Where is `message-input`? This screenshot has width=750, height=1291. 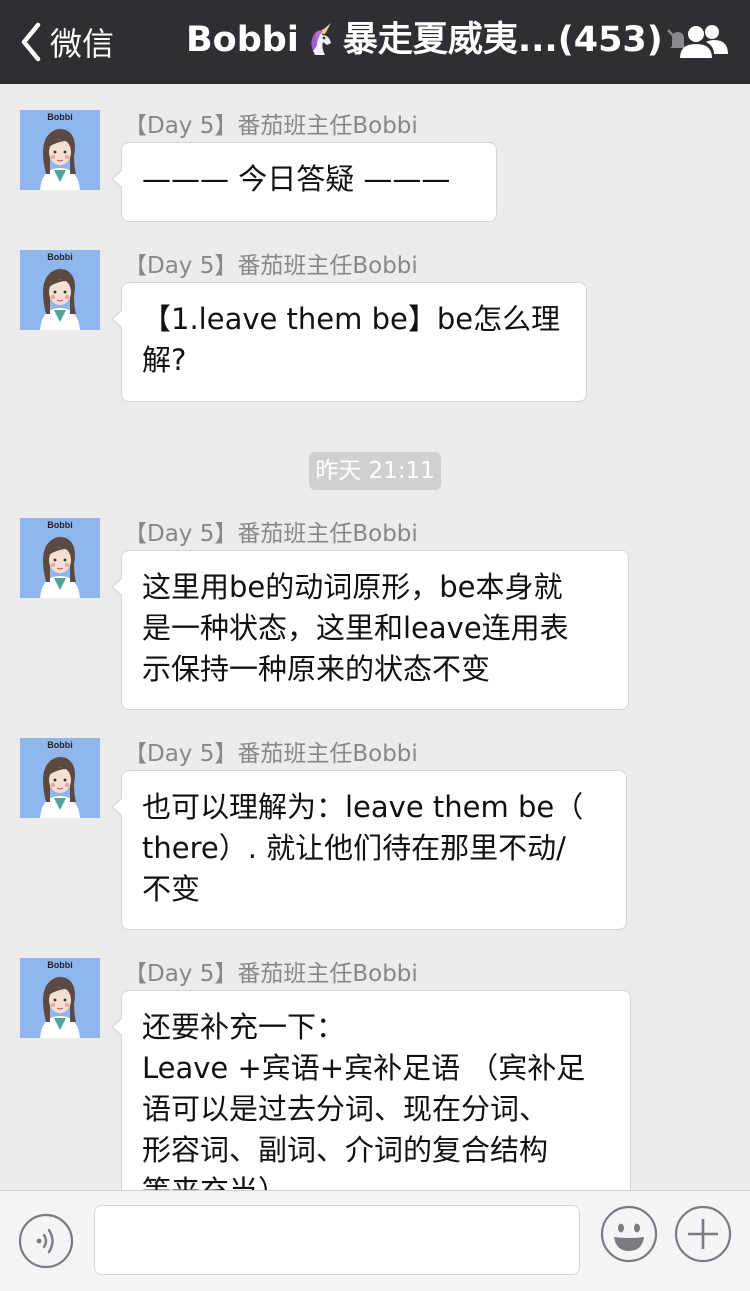
message-input is located at coordinates (337, 1240).